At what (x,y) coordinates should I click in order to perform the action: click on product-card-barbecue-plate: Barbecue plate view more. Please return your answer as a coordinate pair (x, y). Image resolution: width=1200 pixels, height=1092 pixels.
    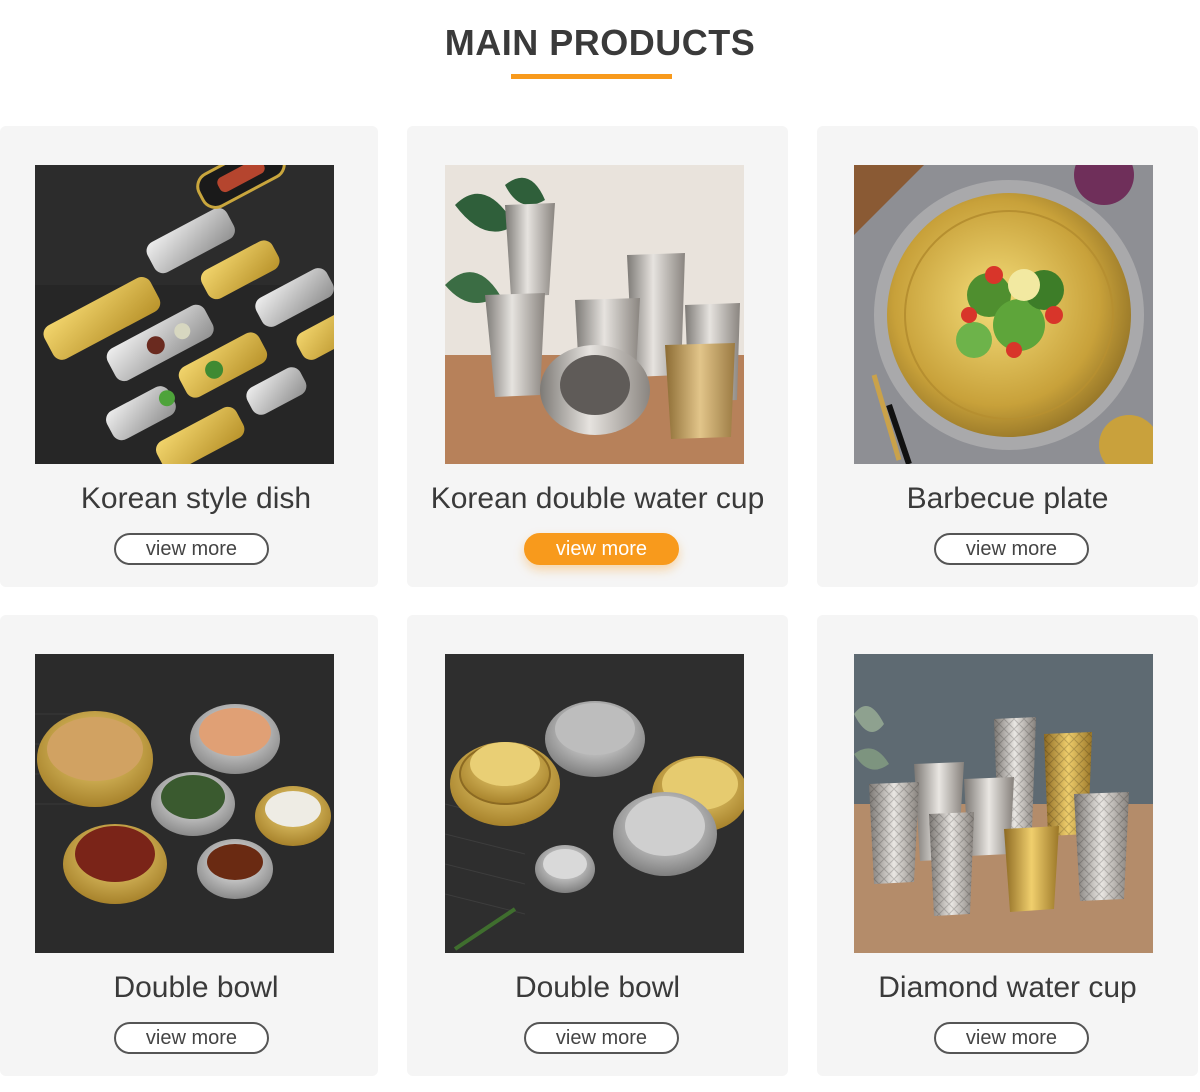
    Looking at the image, I should click on (1007, 356).